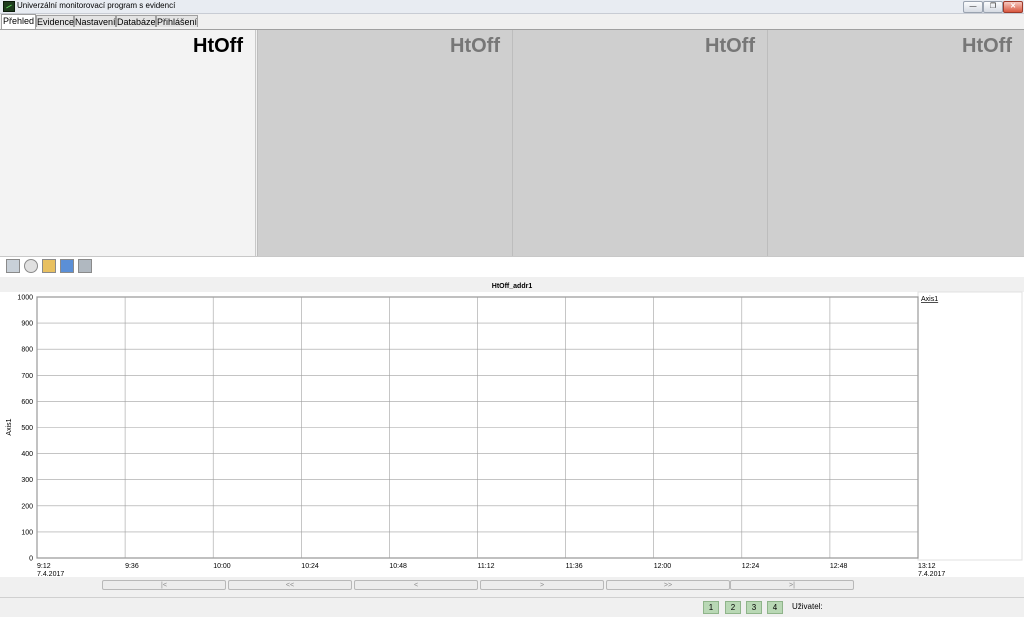 The width and height of the screenshot is (1024, 617). I want to click on tab-evidence: Evidence, so click(55, 21).